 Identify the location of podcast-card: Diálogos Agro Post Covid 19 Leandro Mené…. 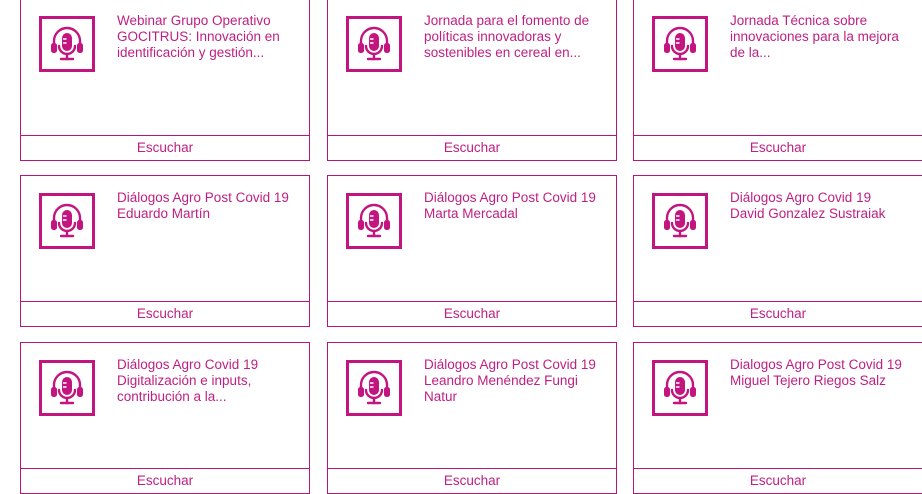
(472, 418).